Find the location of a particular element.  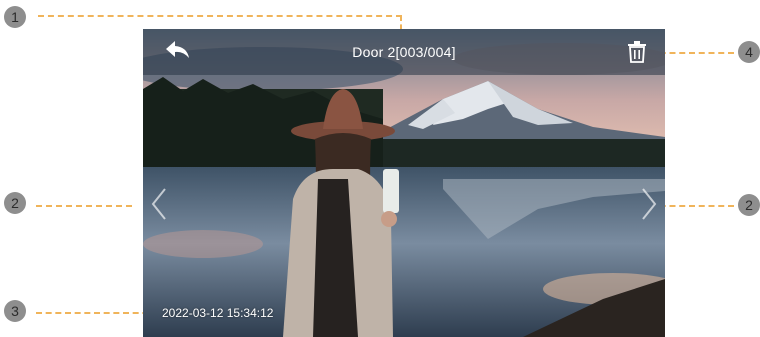

back-arrow-icon is located at coordinates (178, 50).